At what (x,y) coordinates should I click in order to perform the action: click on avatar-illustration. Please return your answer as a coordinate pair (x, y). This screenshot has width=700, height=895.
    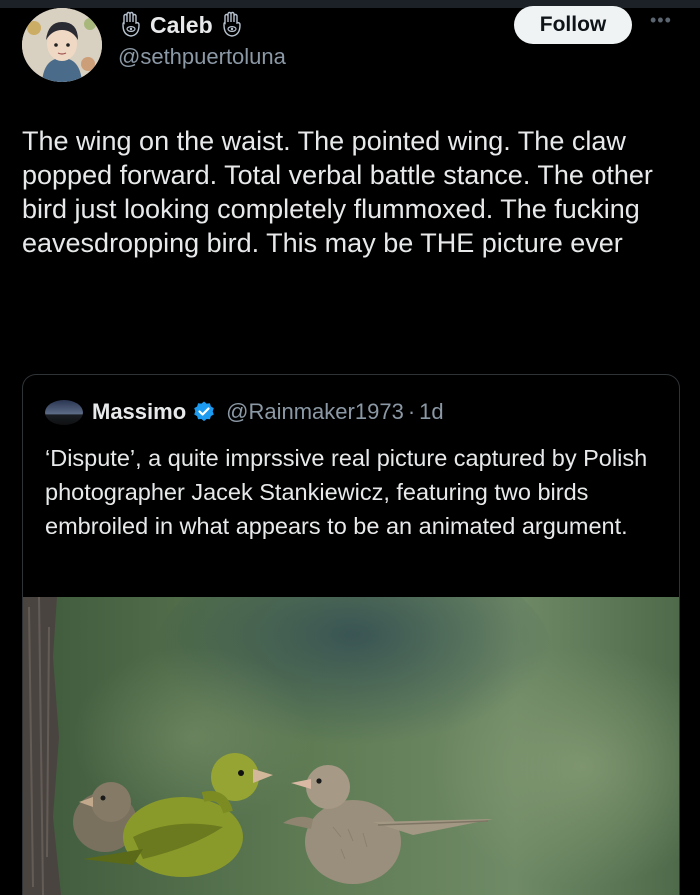
    Looking at the image, I should click on (62, 45).